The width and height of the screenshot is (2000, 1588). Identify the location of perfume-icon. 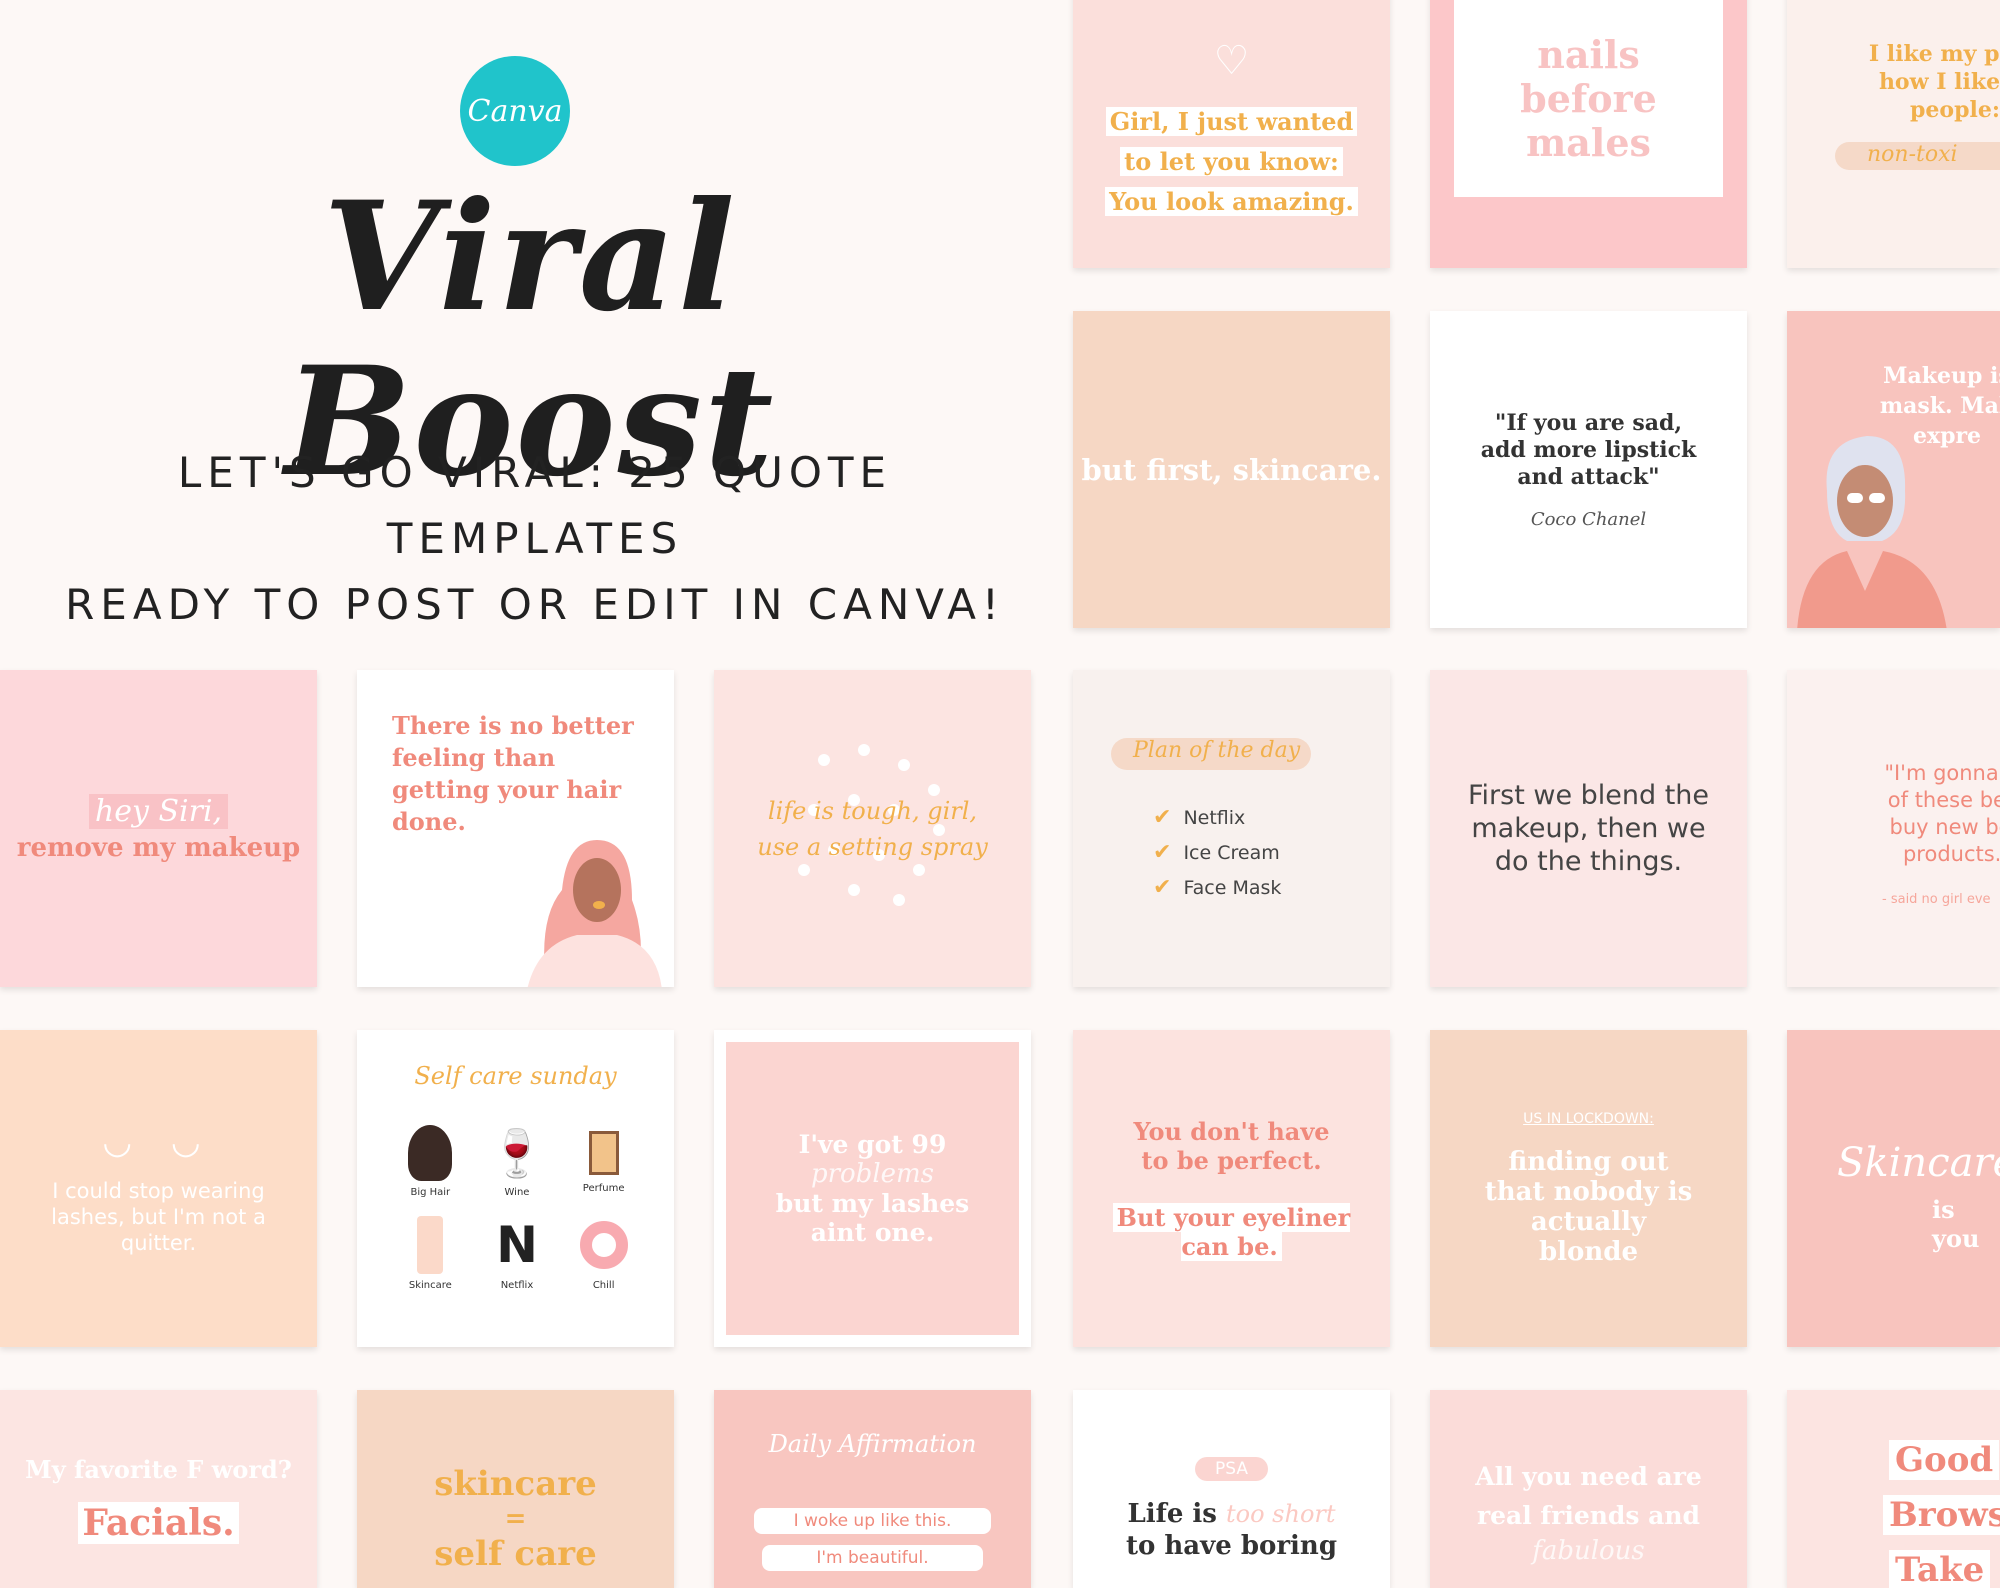
(603, 1153).